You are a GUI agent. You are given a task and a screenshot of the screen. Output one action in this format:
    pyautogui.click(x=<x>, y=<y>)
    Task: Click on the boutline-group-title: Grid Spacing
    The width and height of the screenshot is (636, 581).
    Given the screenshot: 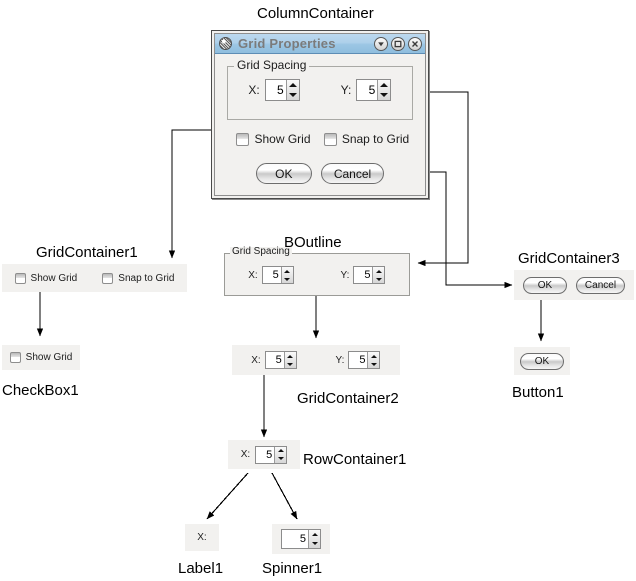 What is the action you would take?
    pyautogui.click(x=261, y=251)
    